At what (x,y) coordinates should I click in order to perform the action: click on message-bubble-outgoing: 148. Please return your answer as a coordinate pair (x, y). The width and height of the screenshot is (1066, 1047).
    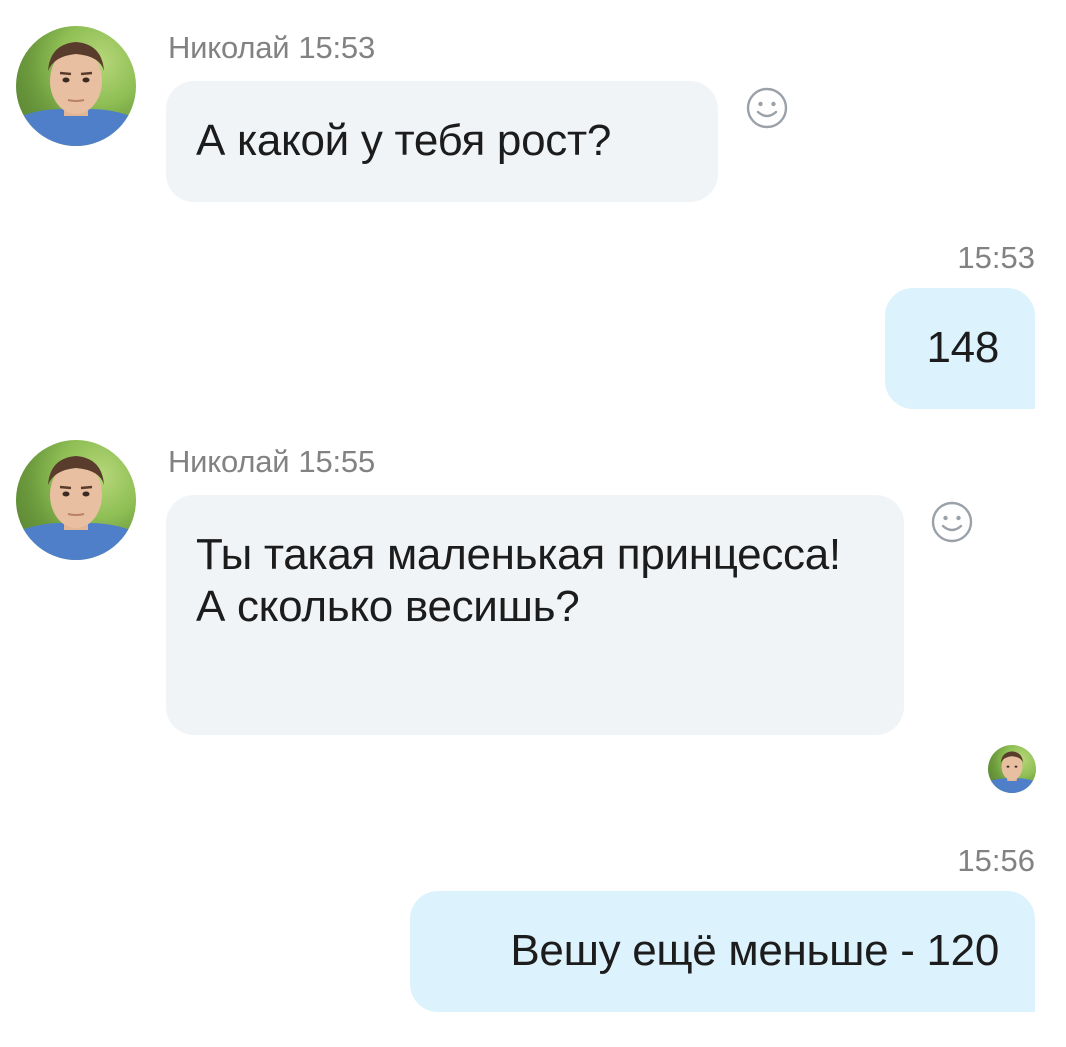
    Looking at the image, I should click on (960, 348).